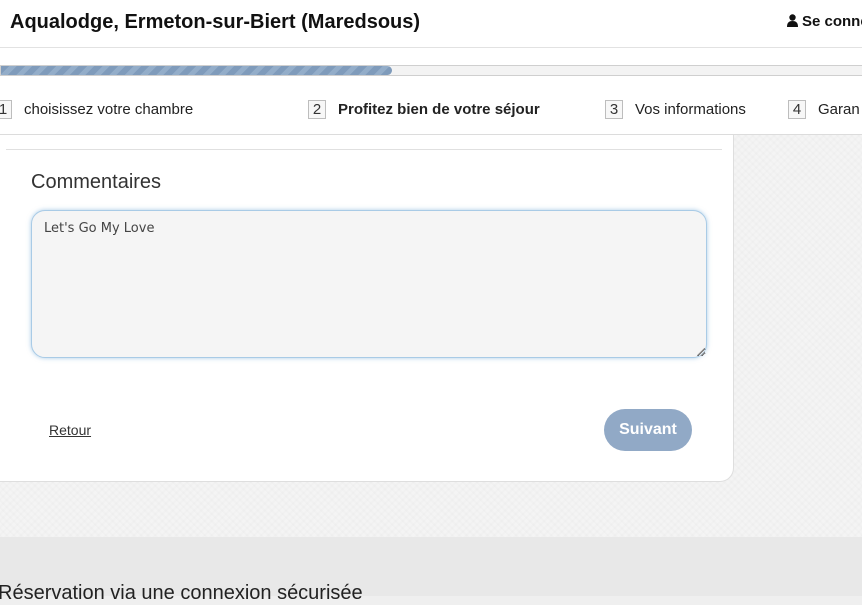  I want to click on user-icon, so click(792, 20).